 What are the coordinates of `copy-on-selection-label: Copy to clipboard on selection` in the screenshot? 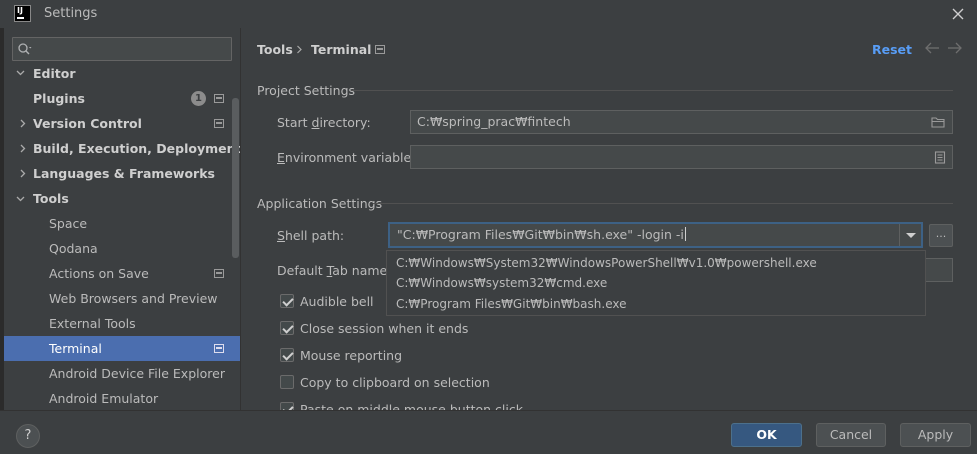 It's located at (395, 382).